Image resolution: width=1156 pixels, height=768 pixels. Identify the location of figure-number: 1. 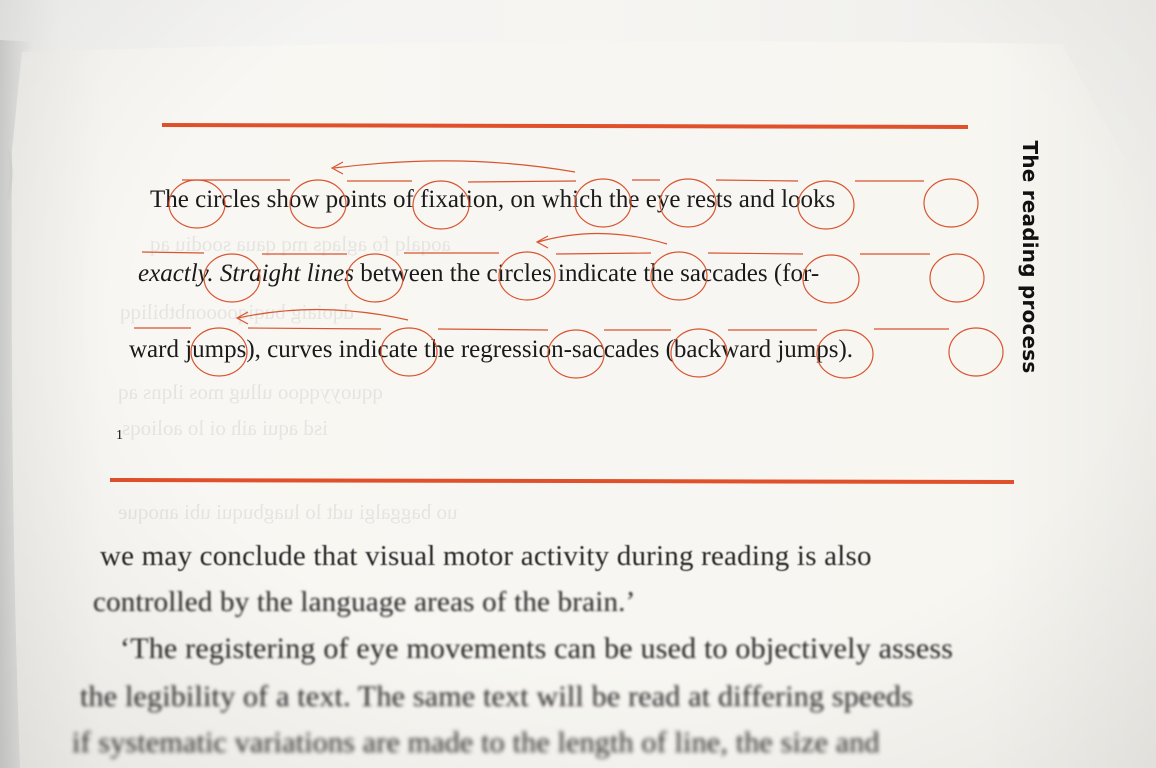
(119, 435).